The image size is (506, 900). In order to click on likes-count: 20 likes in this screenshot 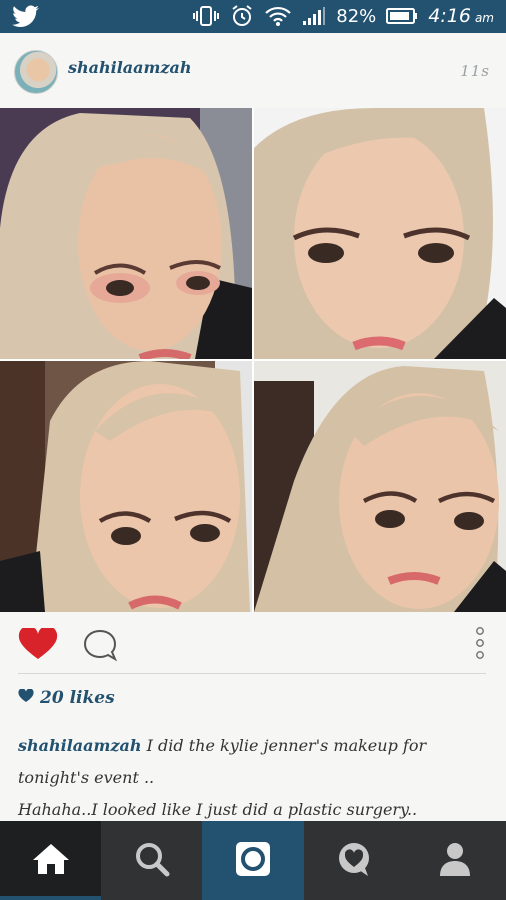, I will do `click(66, 698)`.